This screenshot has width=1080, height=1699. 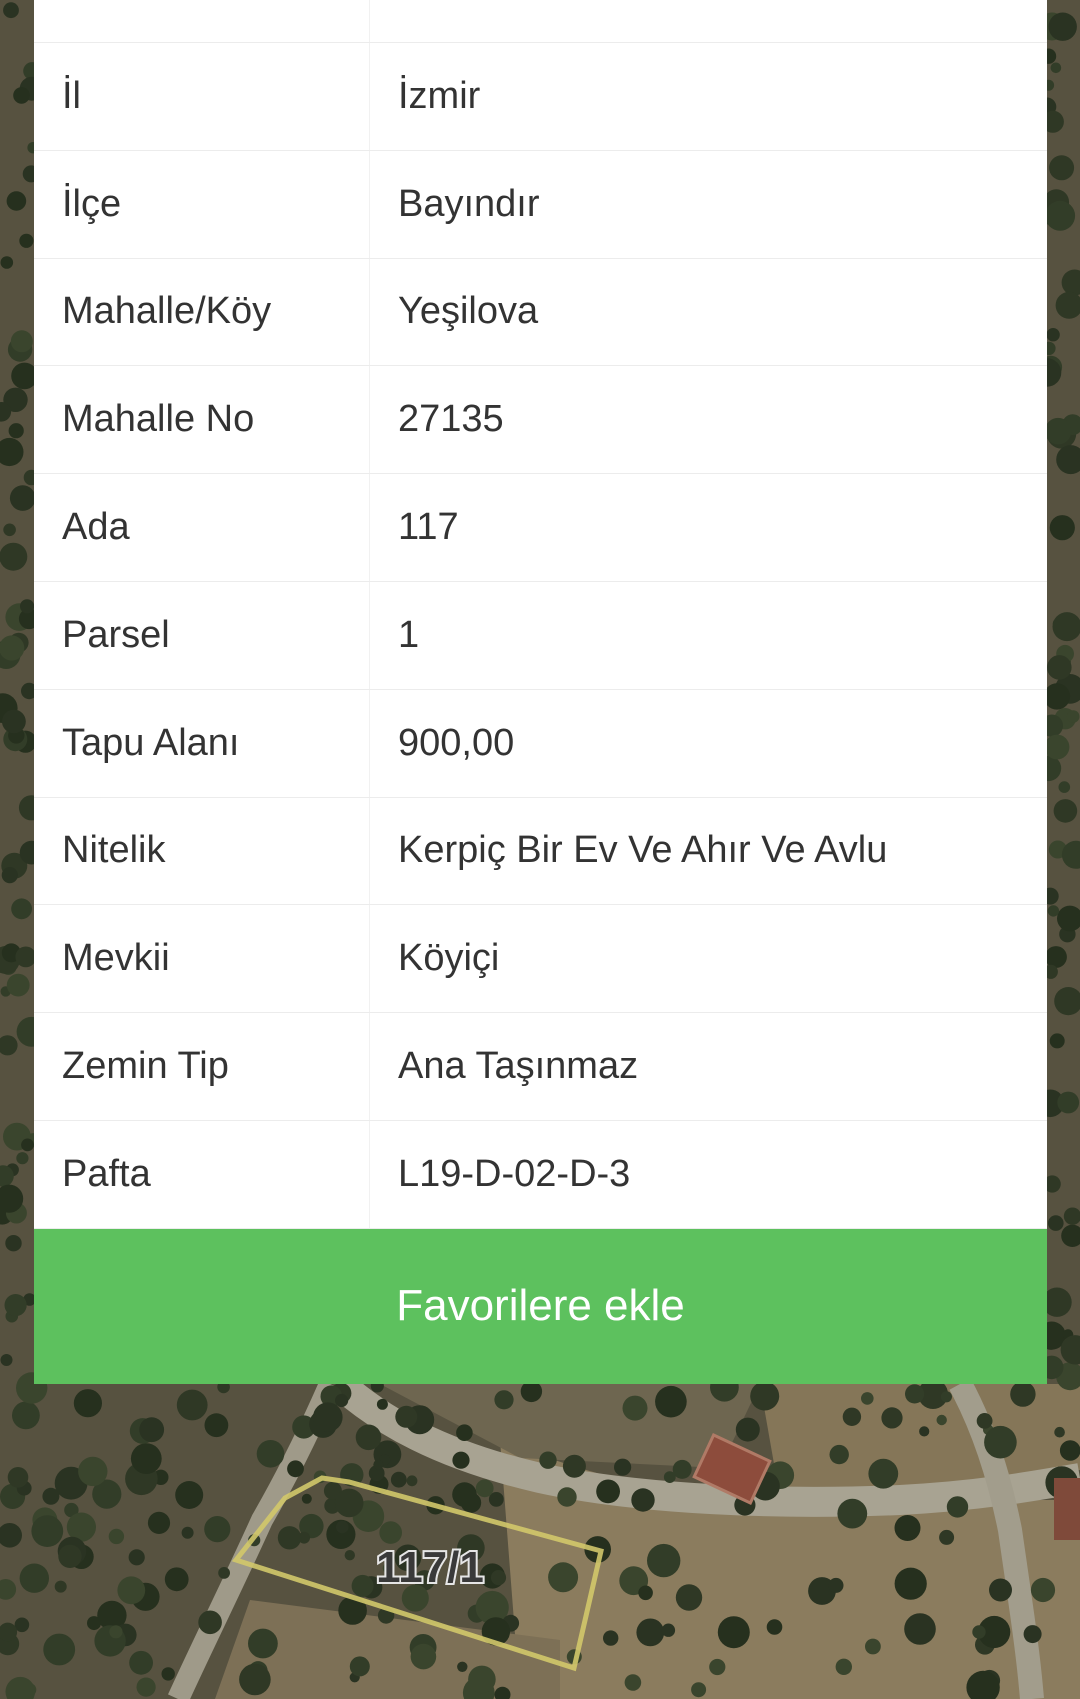 I want to click on parsel-label: Parsel, so click(x=202, y=635).